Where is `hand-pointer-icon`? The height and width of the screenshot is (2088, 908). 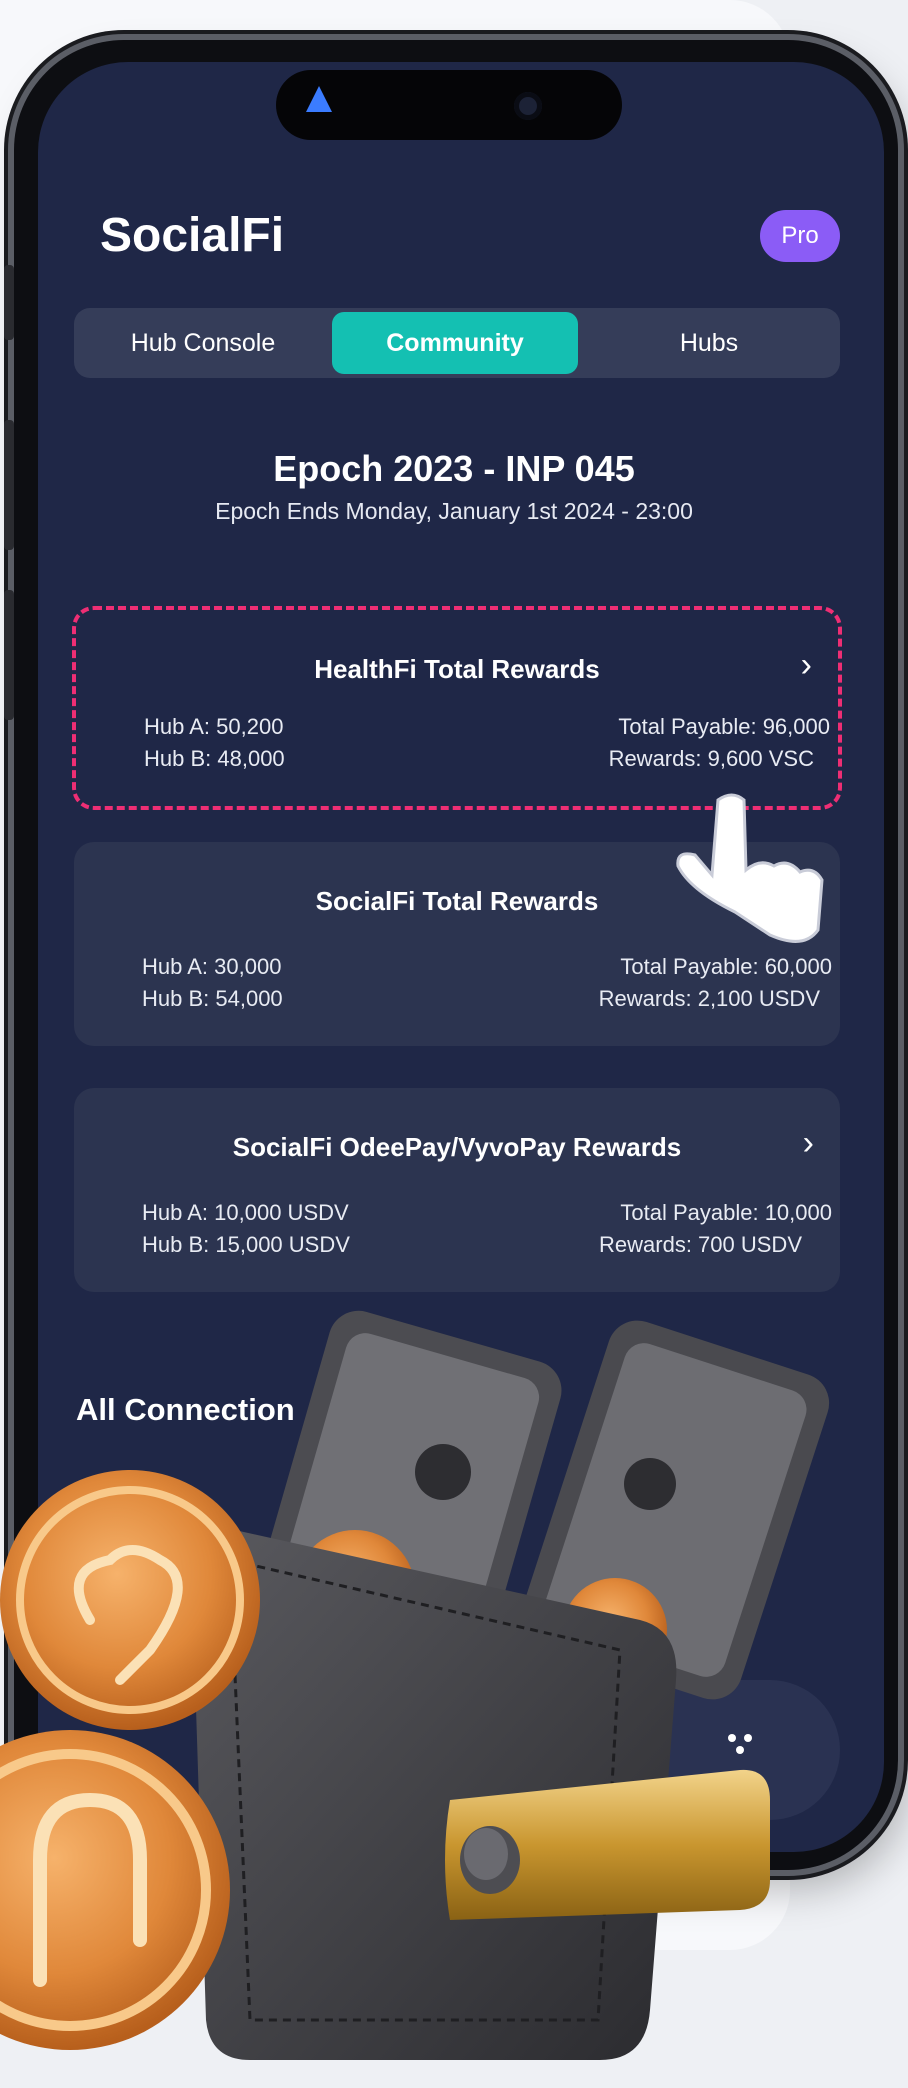 hand-pointer-icon is located at coordinates (750, 868).